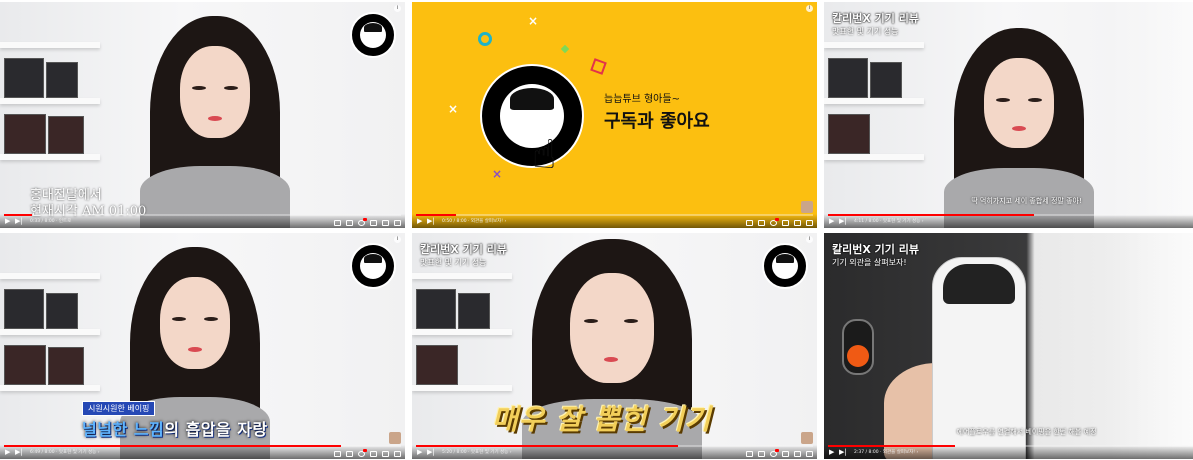 The width and height of the screenshot is (1193, 460). What do you see at coordinates (1151, 346) in the screenshot?
I see `fade-overlay` at bounding box center [1151, 346].